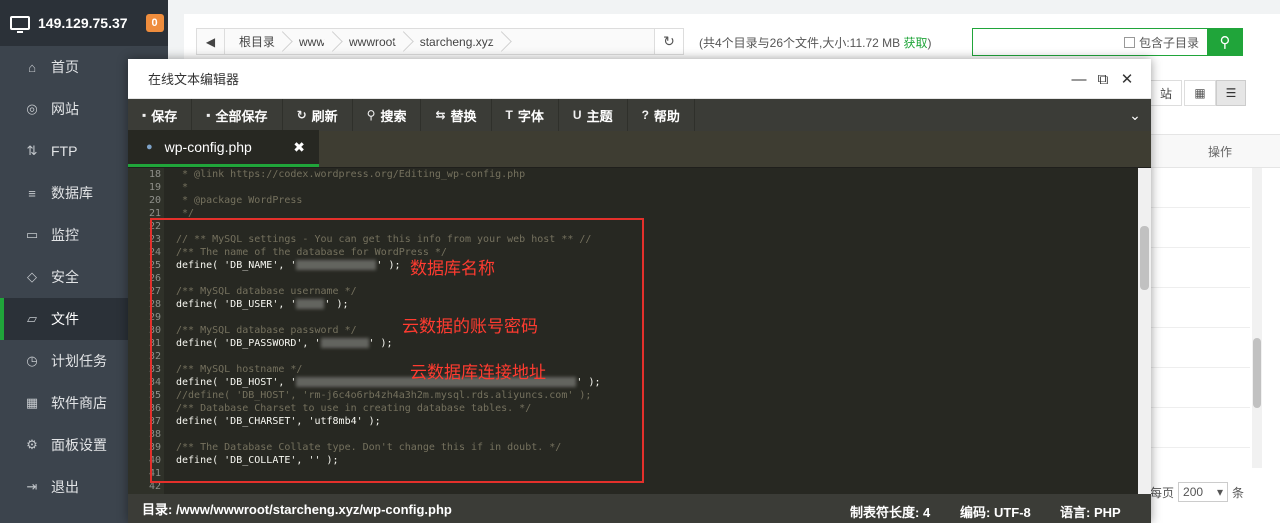  What do you see at coordinates (1215, 151) in the screenshot?
I see `operations-header: 操作` at bounding box center [1215, 151].